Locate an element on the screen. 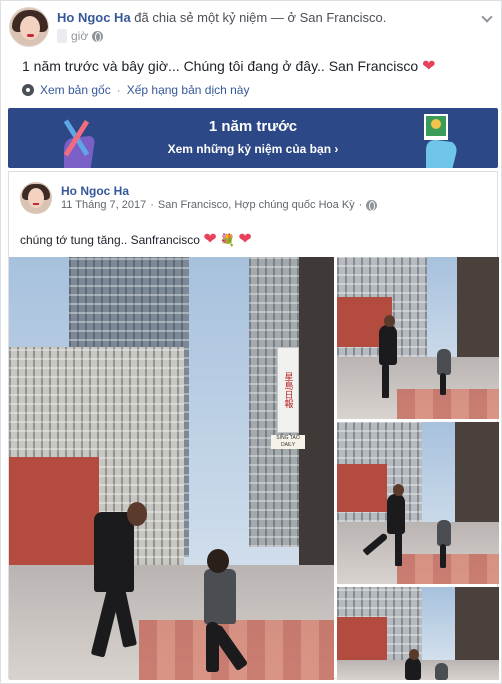  sign-english-text: SING TAO DAILY is located at coordinates (288, 441).